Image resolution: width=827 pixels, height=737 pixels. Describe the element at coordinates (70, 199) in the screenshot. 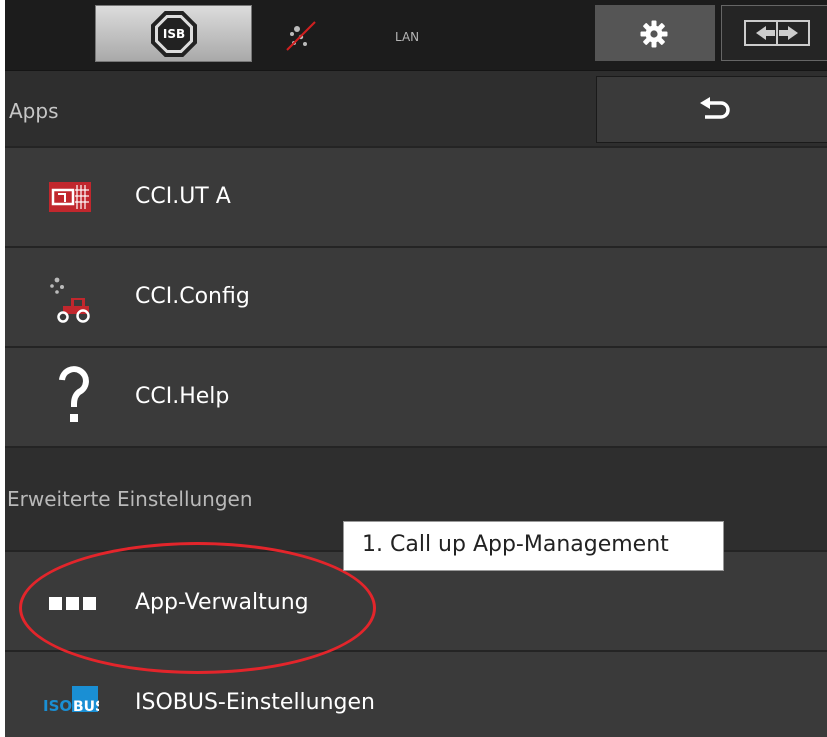

I see `ut-terminal-icon` at that location.